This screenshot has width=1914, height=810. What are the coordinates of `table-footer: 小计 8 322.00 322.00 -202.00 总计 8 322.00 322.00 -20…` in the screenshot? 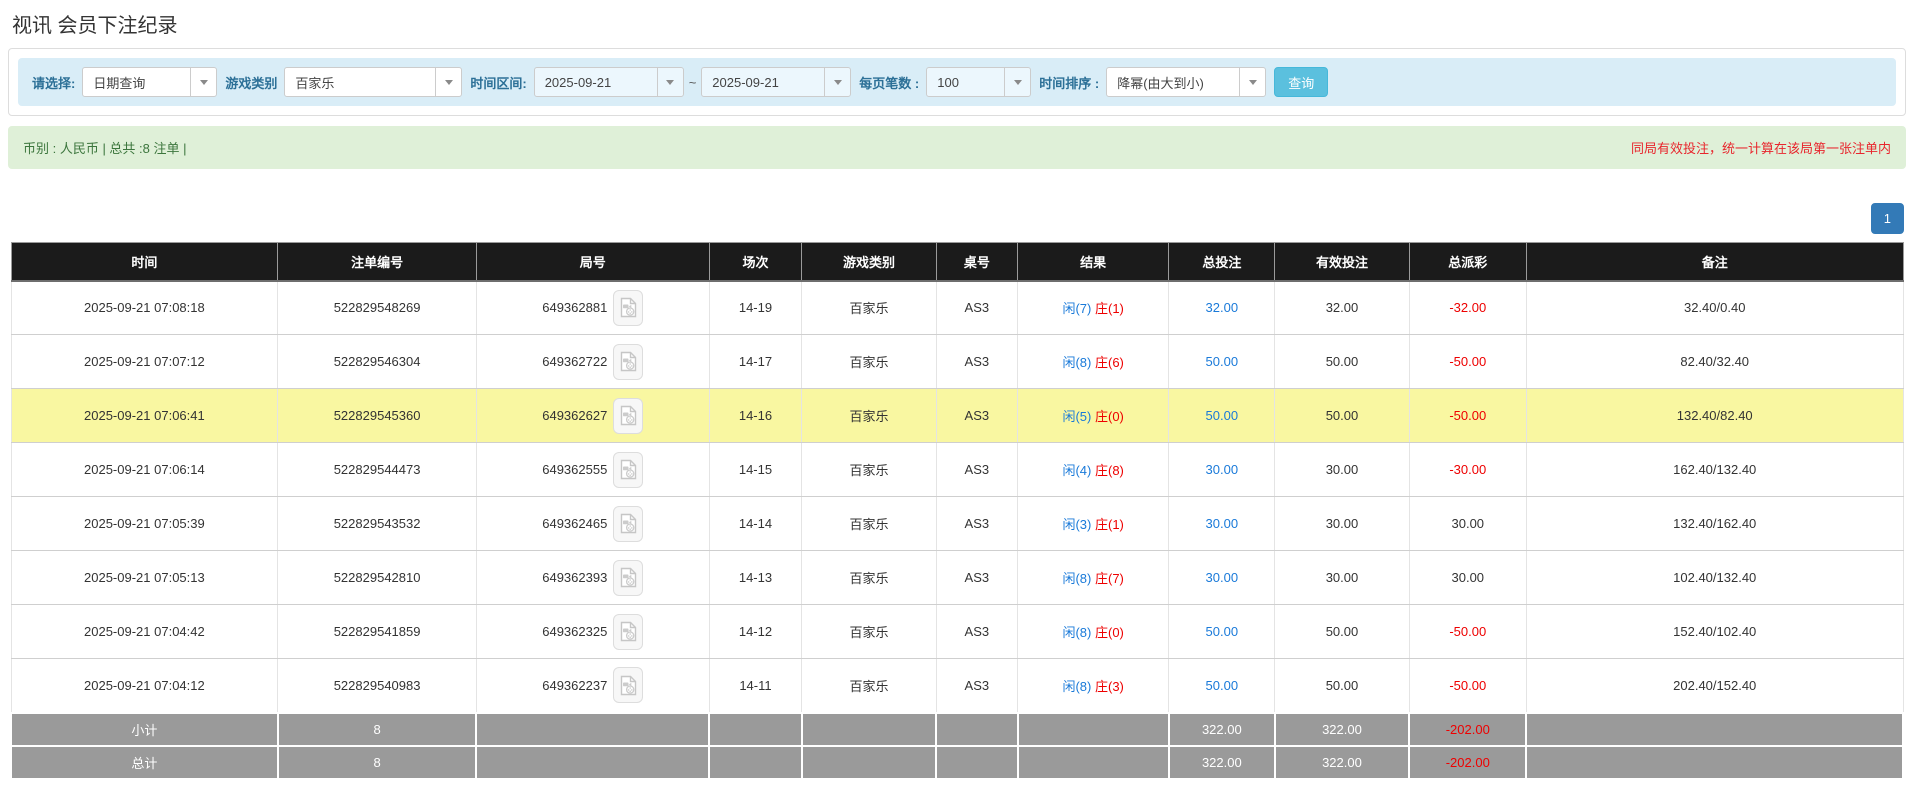 It's located at (957, 745).